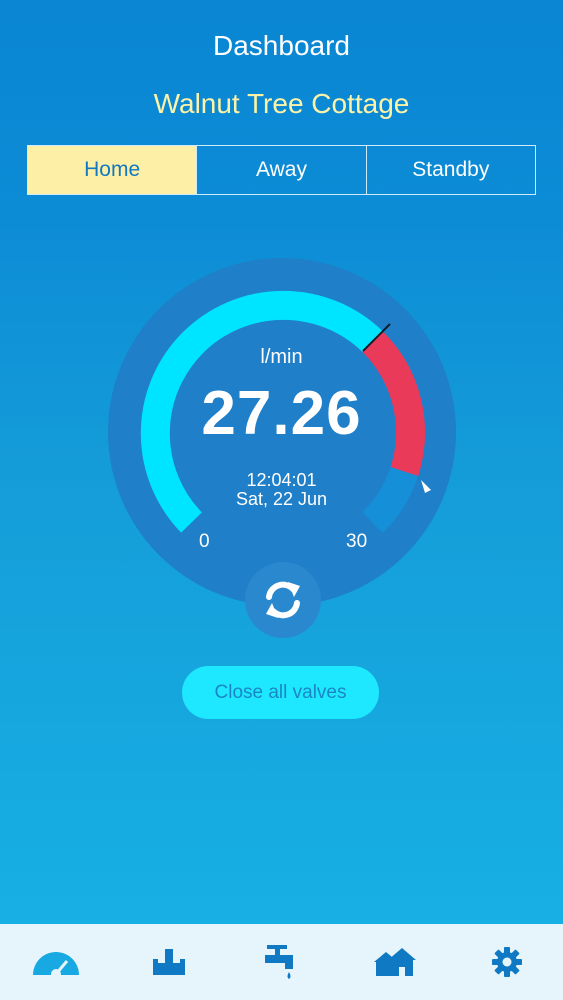  What do you see at coordinates (357, 541) in the screenshot?
I see `gauge-max-label: 30` at bounding box center [357, 541].